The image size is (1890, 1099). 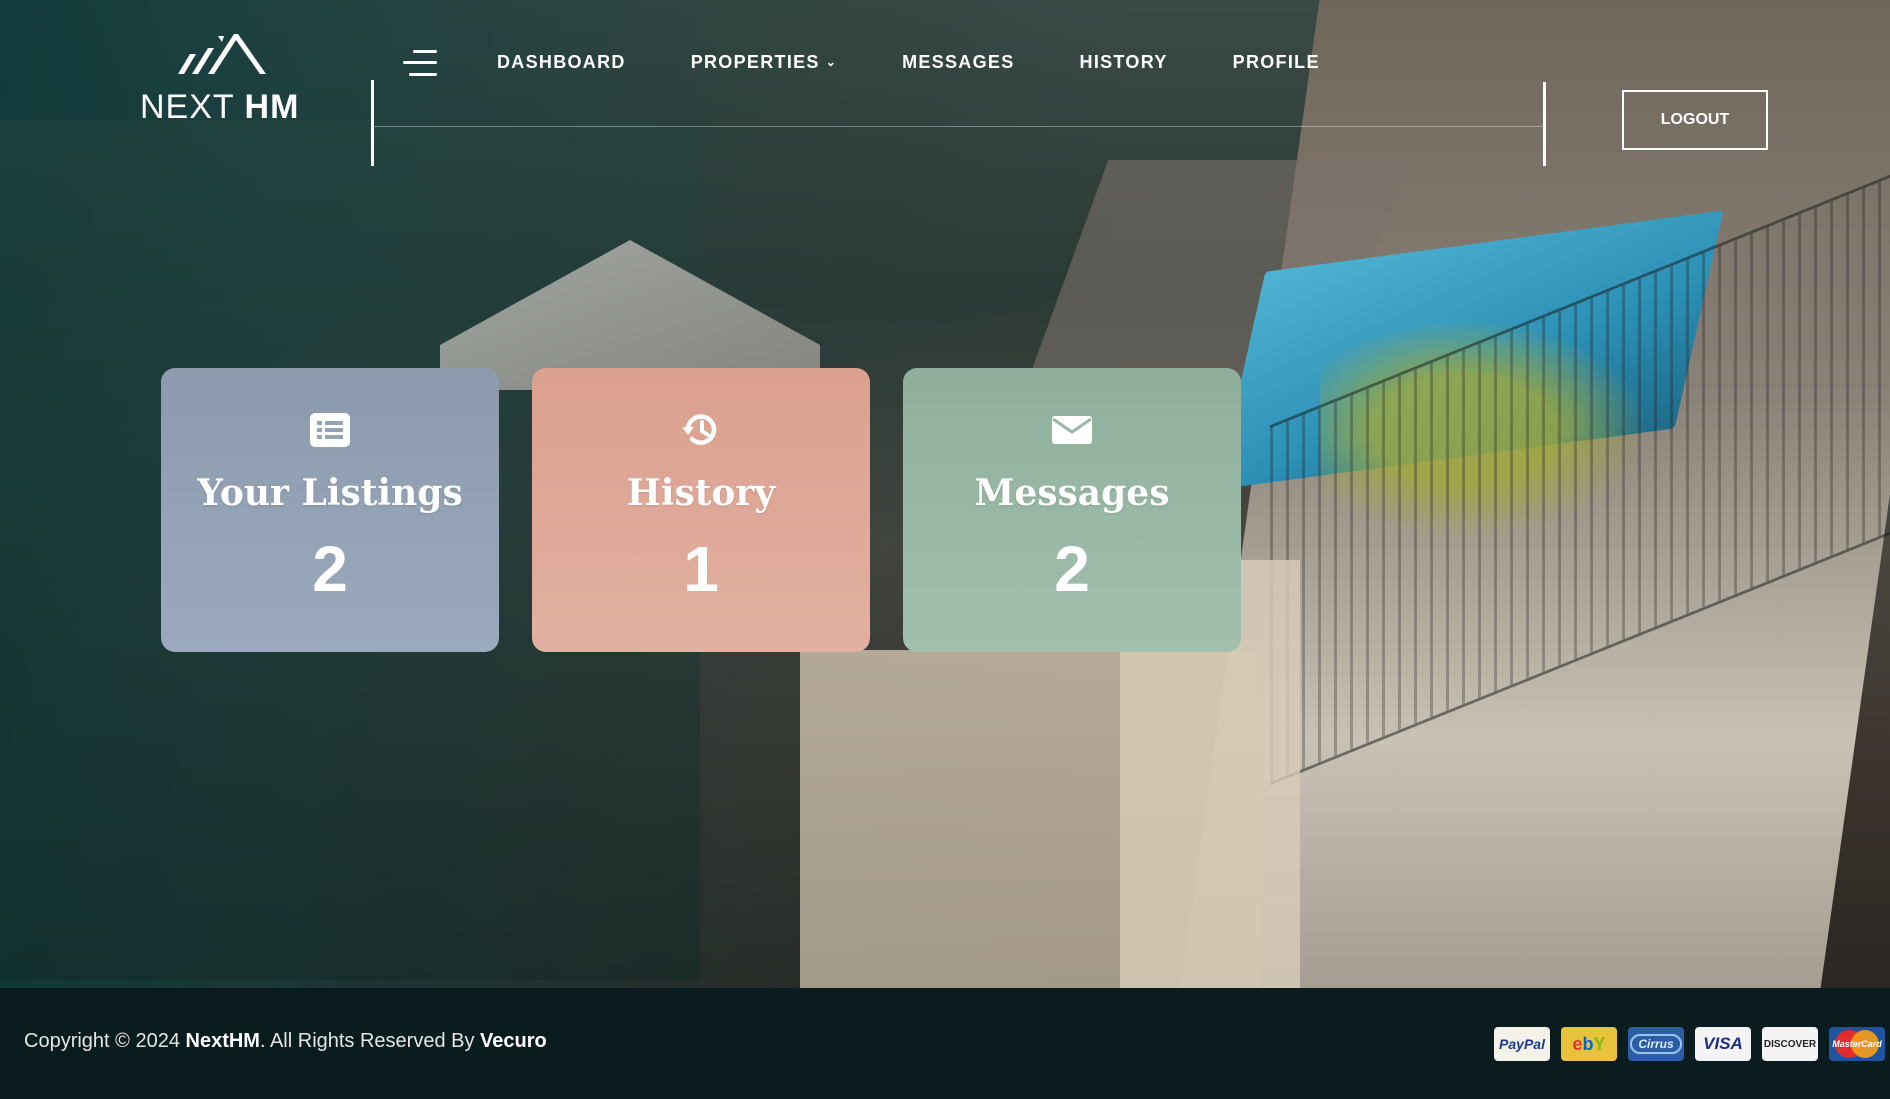 I want to click on cirrus-icon: Cirrus, so click(x=1656, y=1044).